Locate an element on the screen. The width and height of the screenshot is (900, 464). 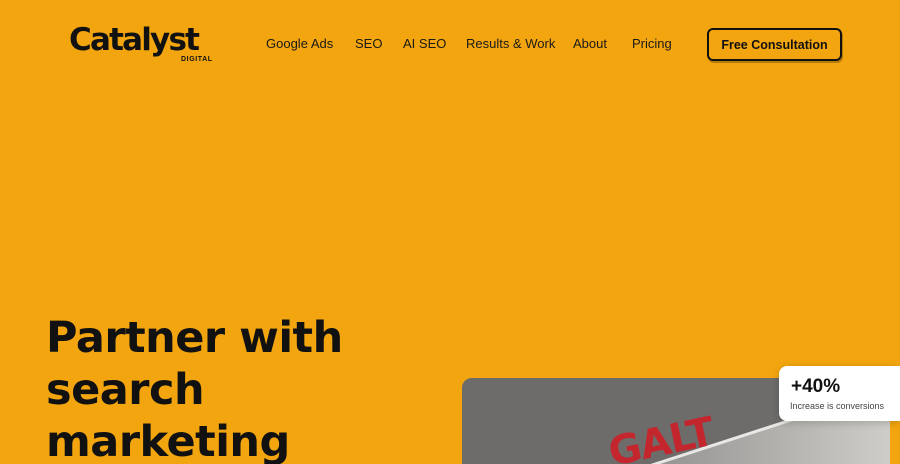
catalyst-logo: Catalyst DIGITAL is located at coordinates (144, 45).